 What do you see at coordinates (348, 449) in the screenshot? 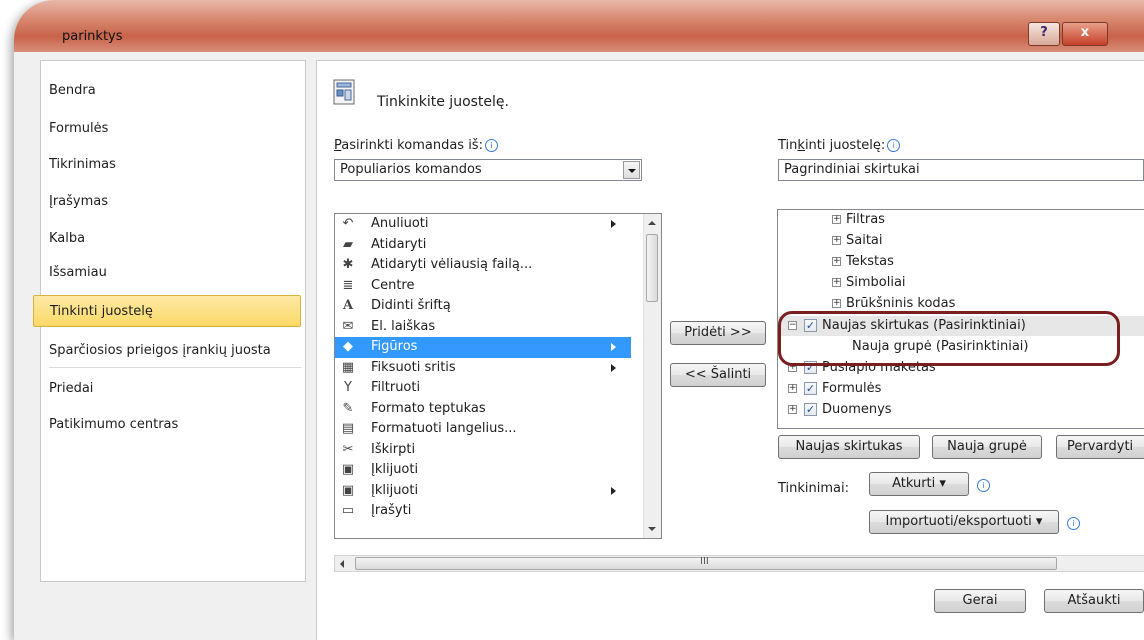
I see `cut-icon: ✂` at bounding box center [348, 449].